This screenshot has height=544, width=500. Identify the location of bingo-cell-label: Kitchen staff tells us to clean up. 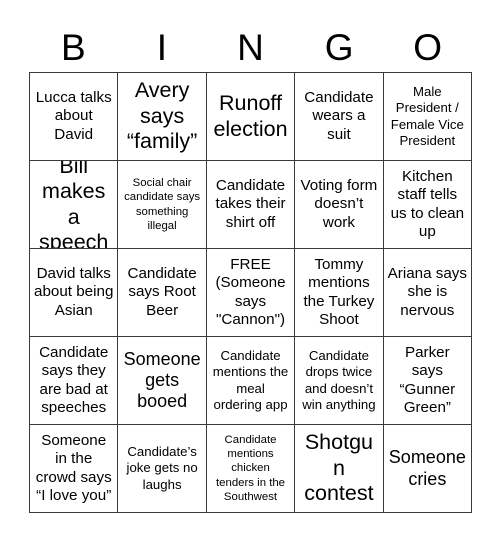
(427, 203).